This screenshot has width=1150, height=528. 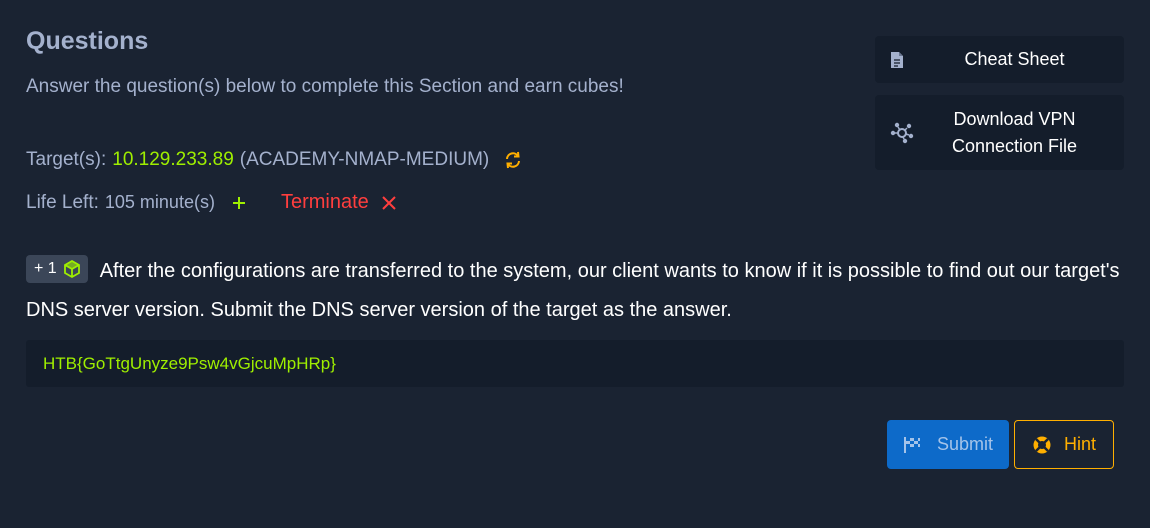 What do you see at coordinates (159, 202) in the screenshot?
I see `life-value: 105 minute(s)` at bounding box center [159, 202].